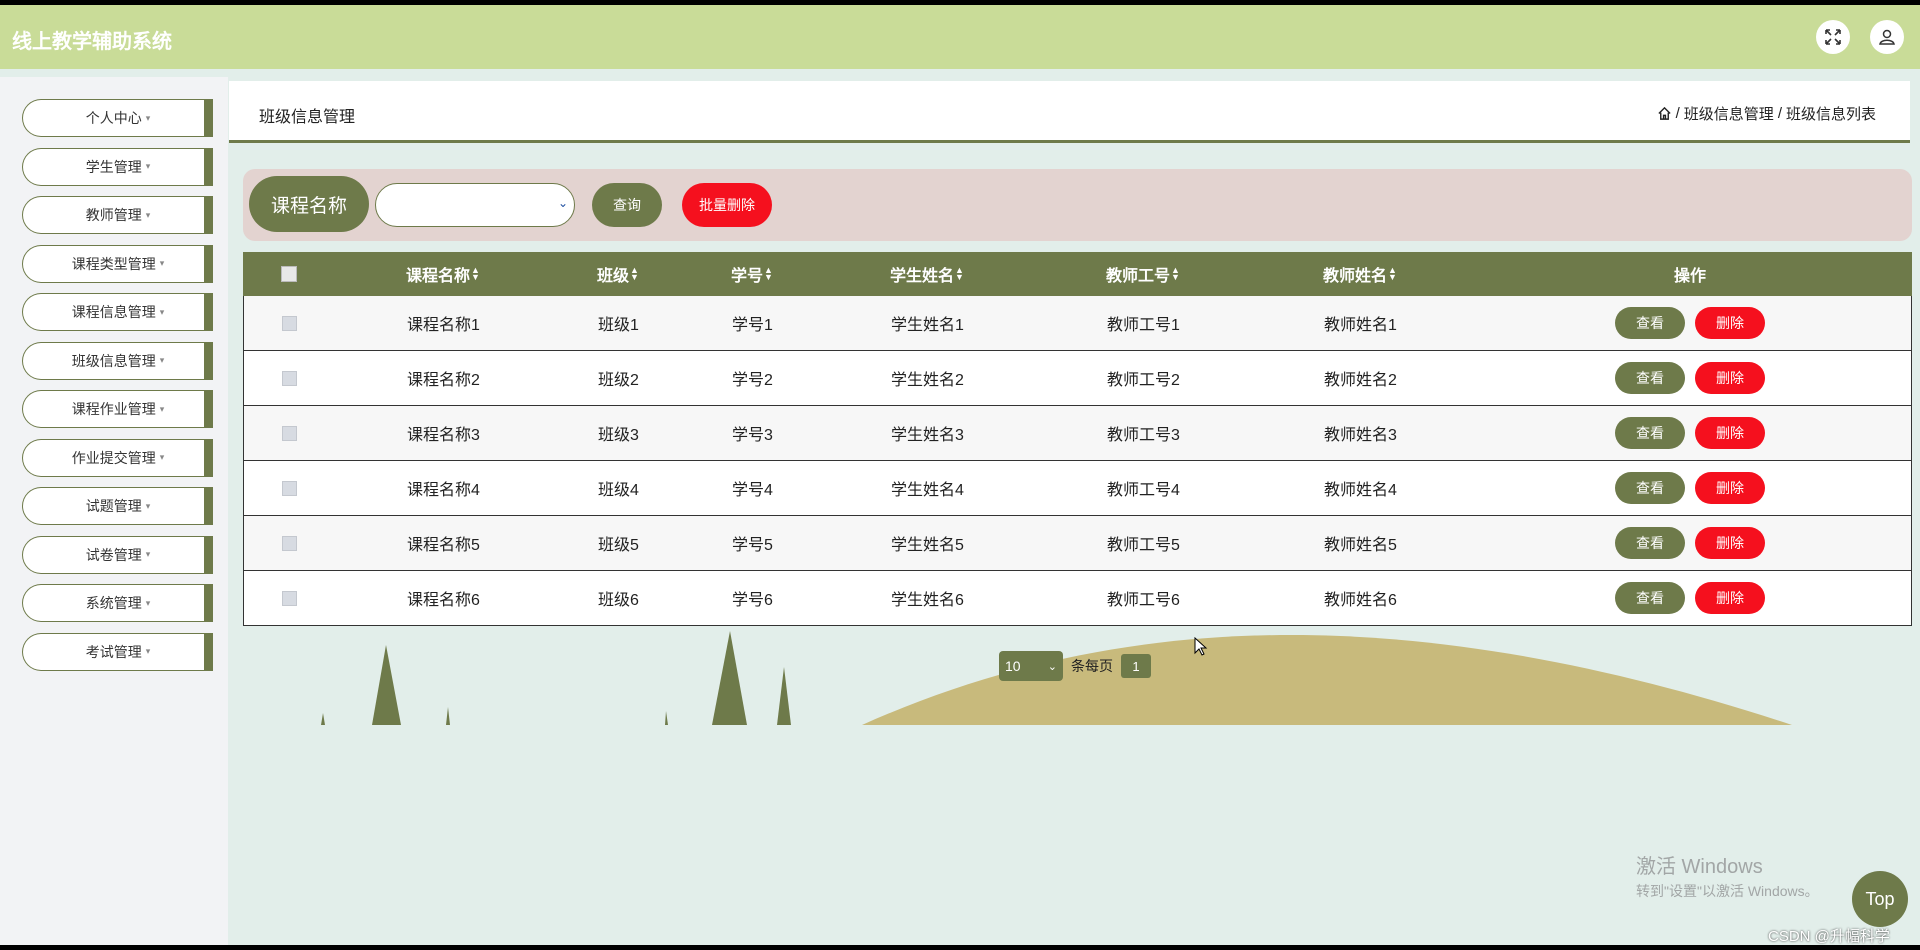 The height and width of the screenshot is (950, 1920). What do you see at coordinates (443, 380) in the screenshot?
I see `cell-course: 课程名称2` at bounding box center [443, 380].